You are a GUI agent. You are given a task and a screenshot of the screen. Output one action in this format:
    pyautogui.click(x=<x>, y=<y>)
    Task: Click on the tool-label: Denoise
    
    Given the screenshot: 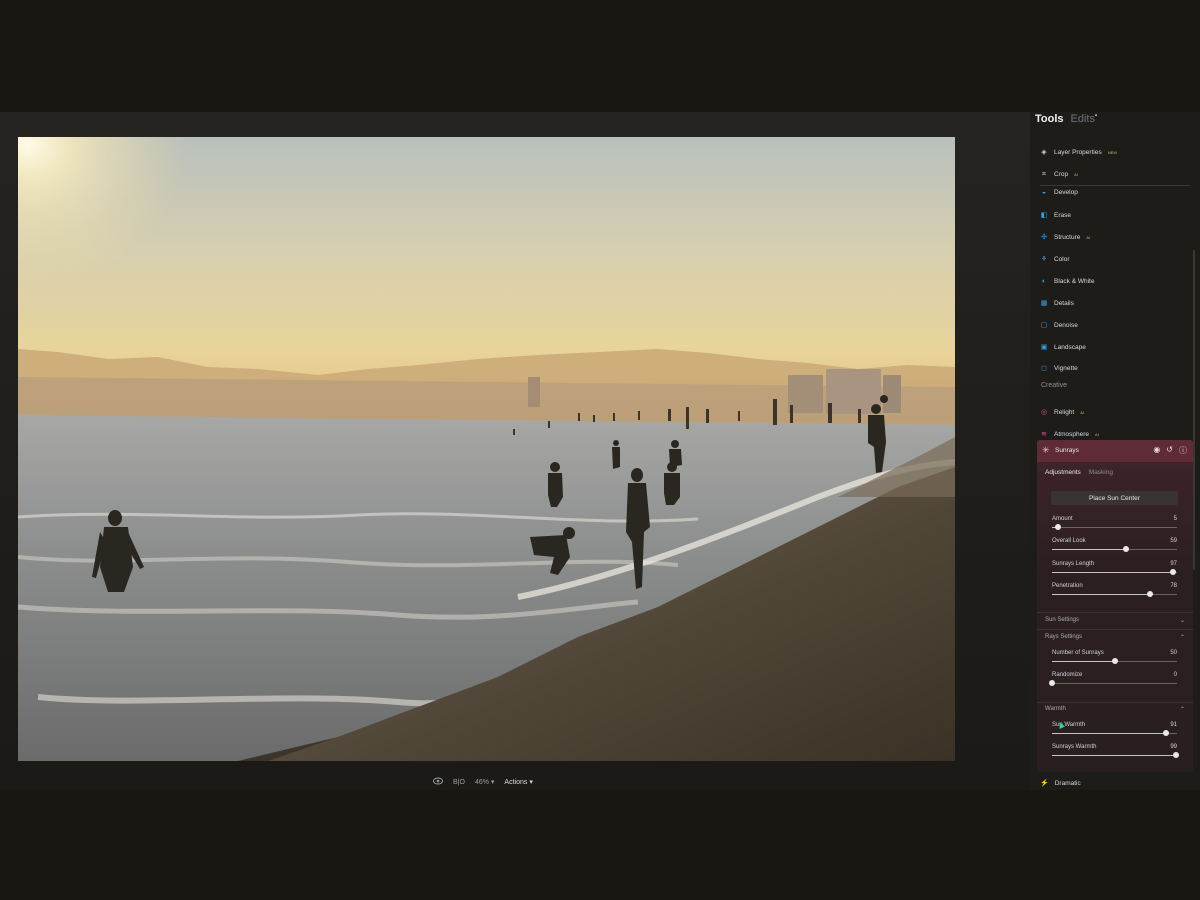 What is the action you would take?
    pyautogui.click(x=1066, y=325)
    